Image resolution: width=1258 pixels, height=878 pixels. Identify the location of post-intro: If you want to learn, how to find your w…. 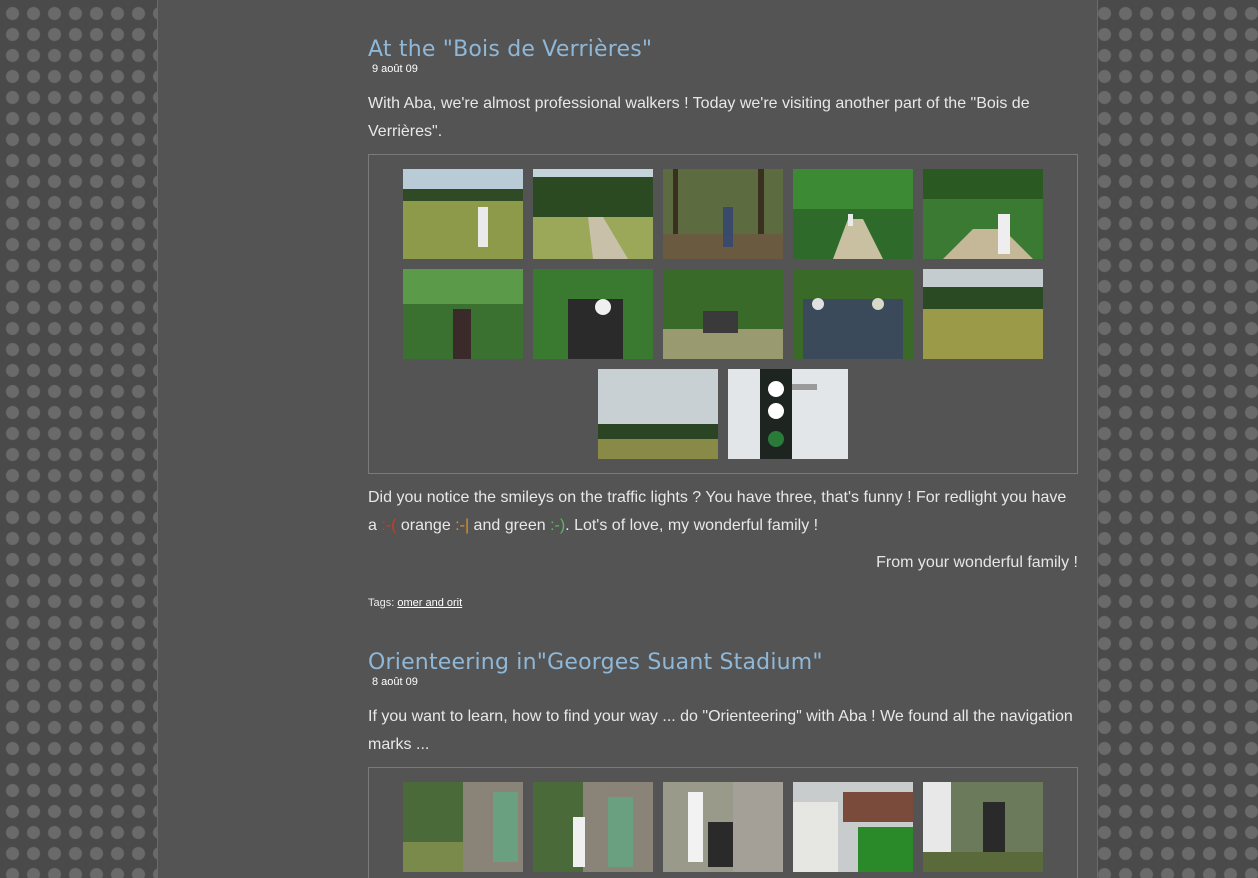
(720, 730).